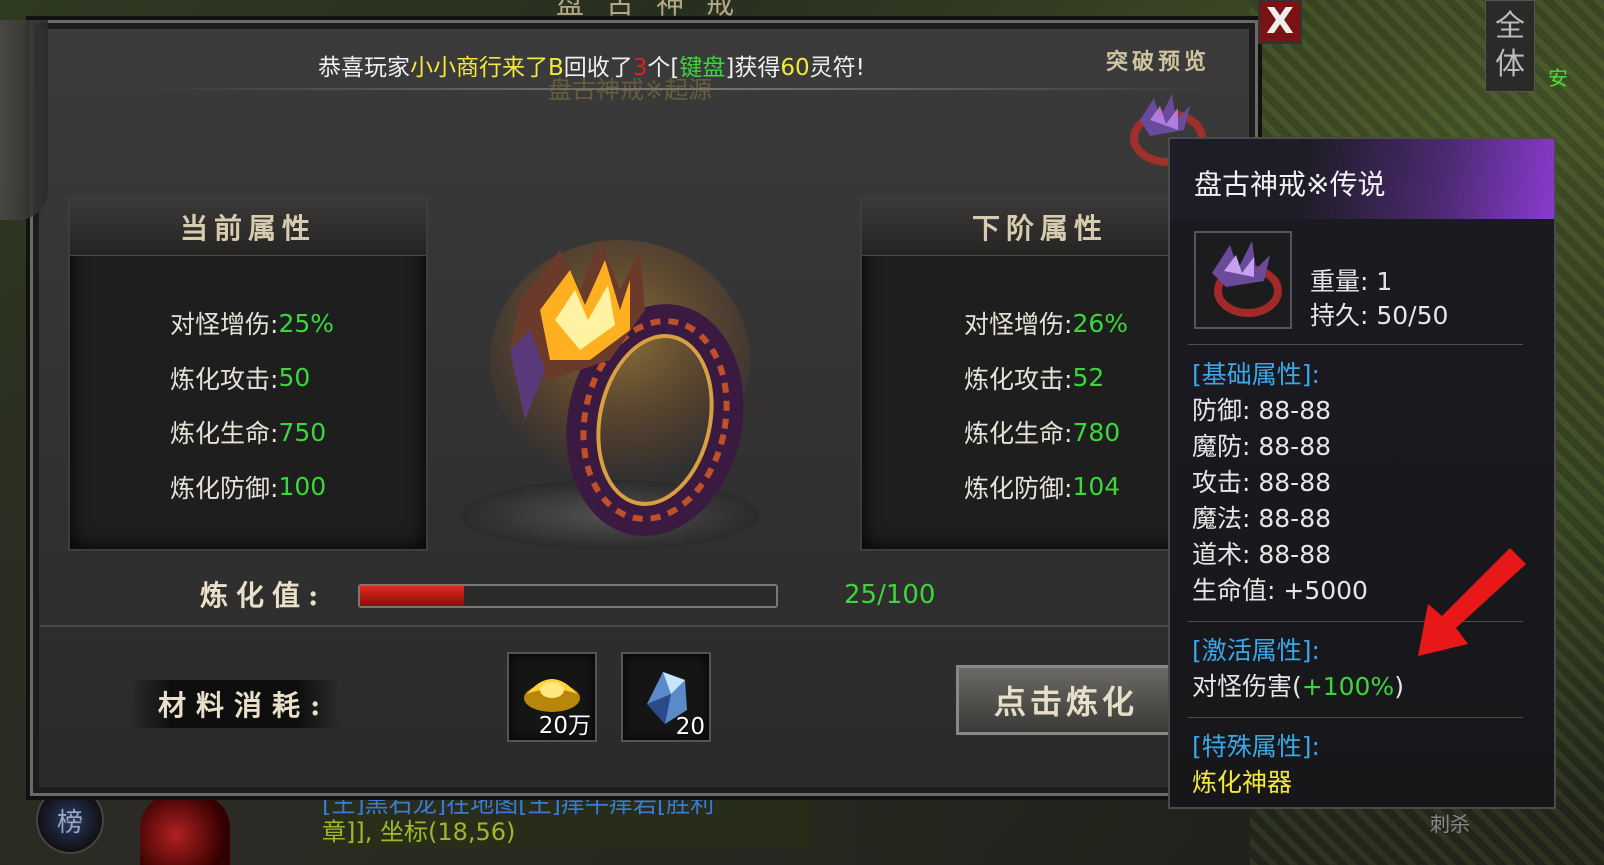  Describe the element at coordinates (656, 10) in the screenshot. I see `panel-title: 盘古神戒` at that location.